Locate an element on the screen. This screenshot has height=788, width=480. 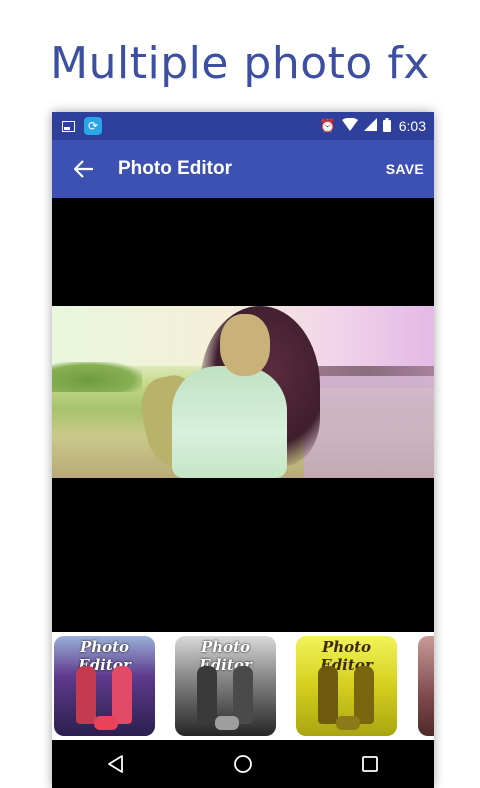
image-notification-icon is located at coordinates (68, 126).